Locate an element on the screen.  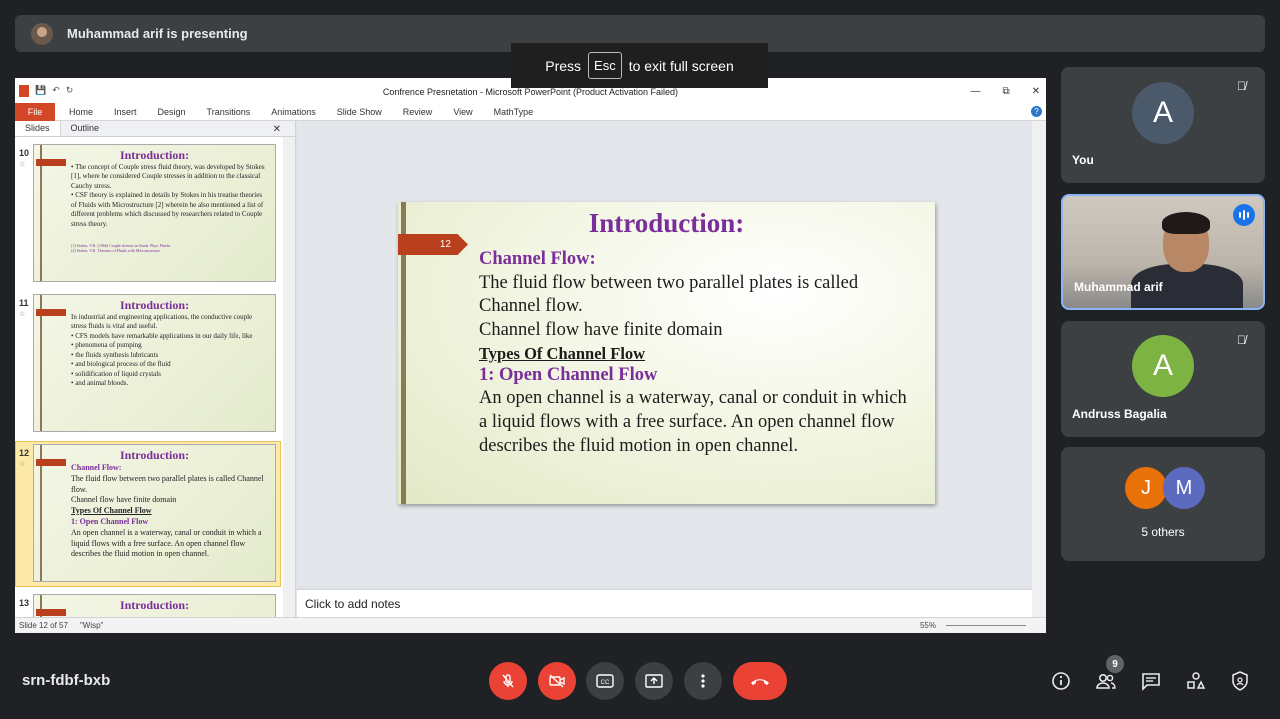
thumbnail-line: • and animal bloods. is located at coordinates (100, 383).